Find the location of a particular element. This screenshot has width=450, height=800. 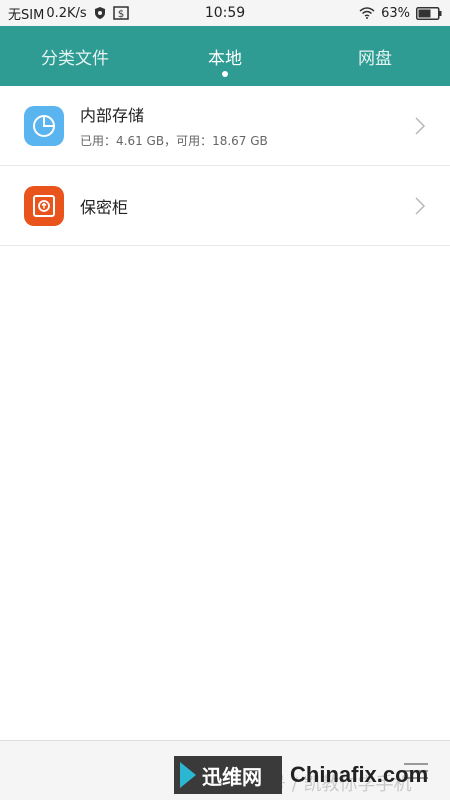

tab-cloud-drive: 网盘 is located at coordinates (375, 56).